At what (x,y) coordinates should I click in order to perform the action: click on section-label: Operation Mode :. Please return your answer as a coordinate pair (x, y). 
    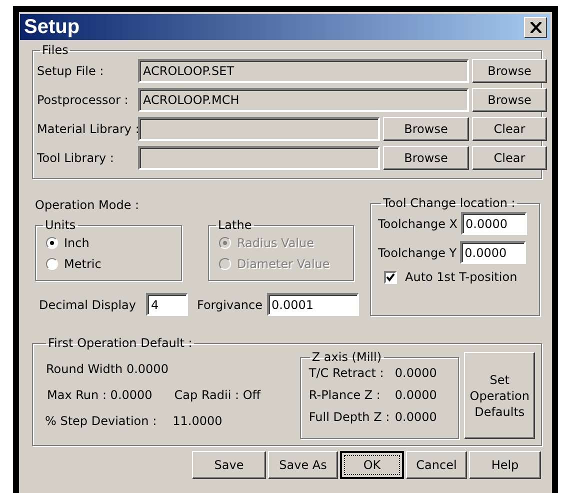
    Looking at the image, I should click on (87, 205).